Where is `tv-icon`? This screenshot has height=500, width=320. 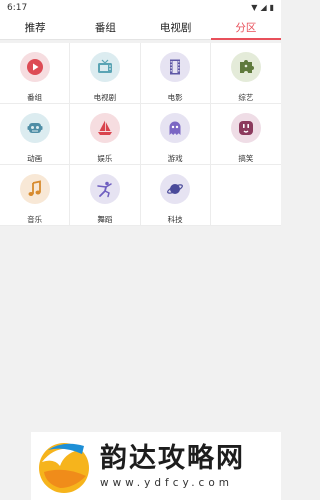
tv-icon is located at coordinates (104, 67).